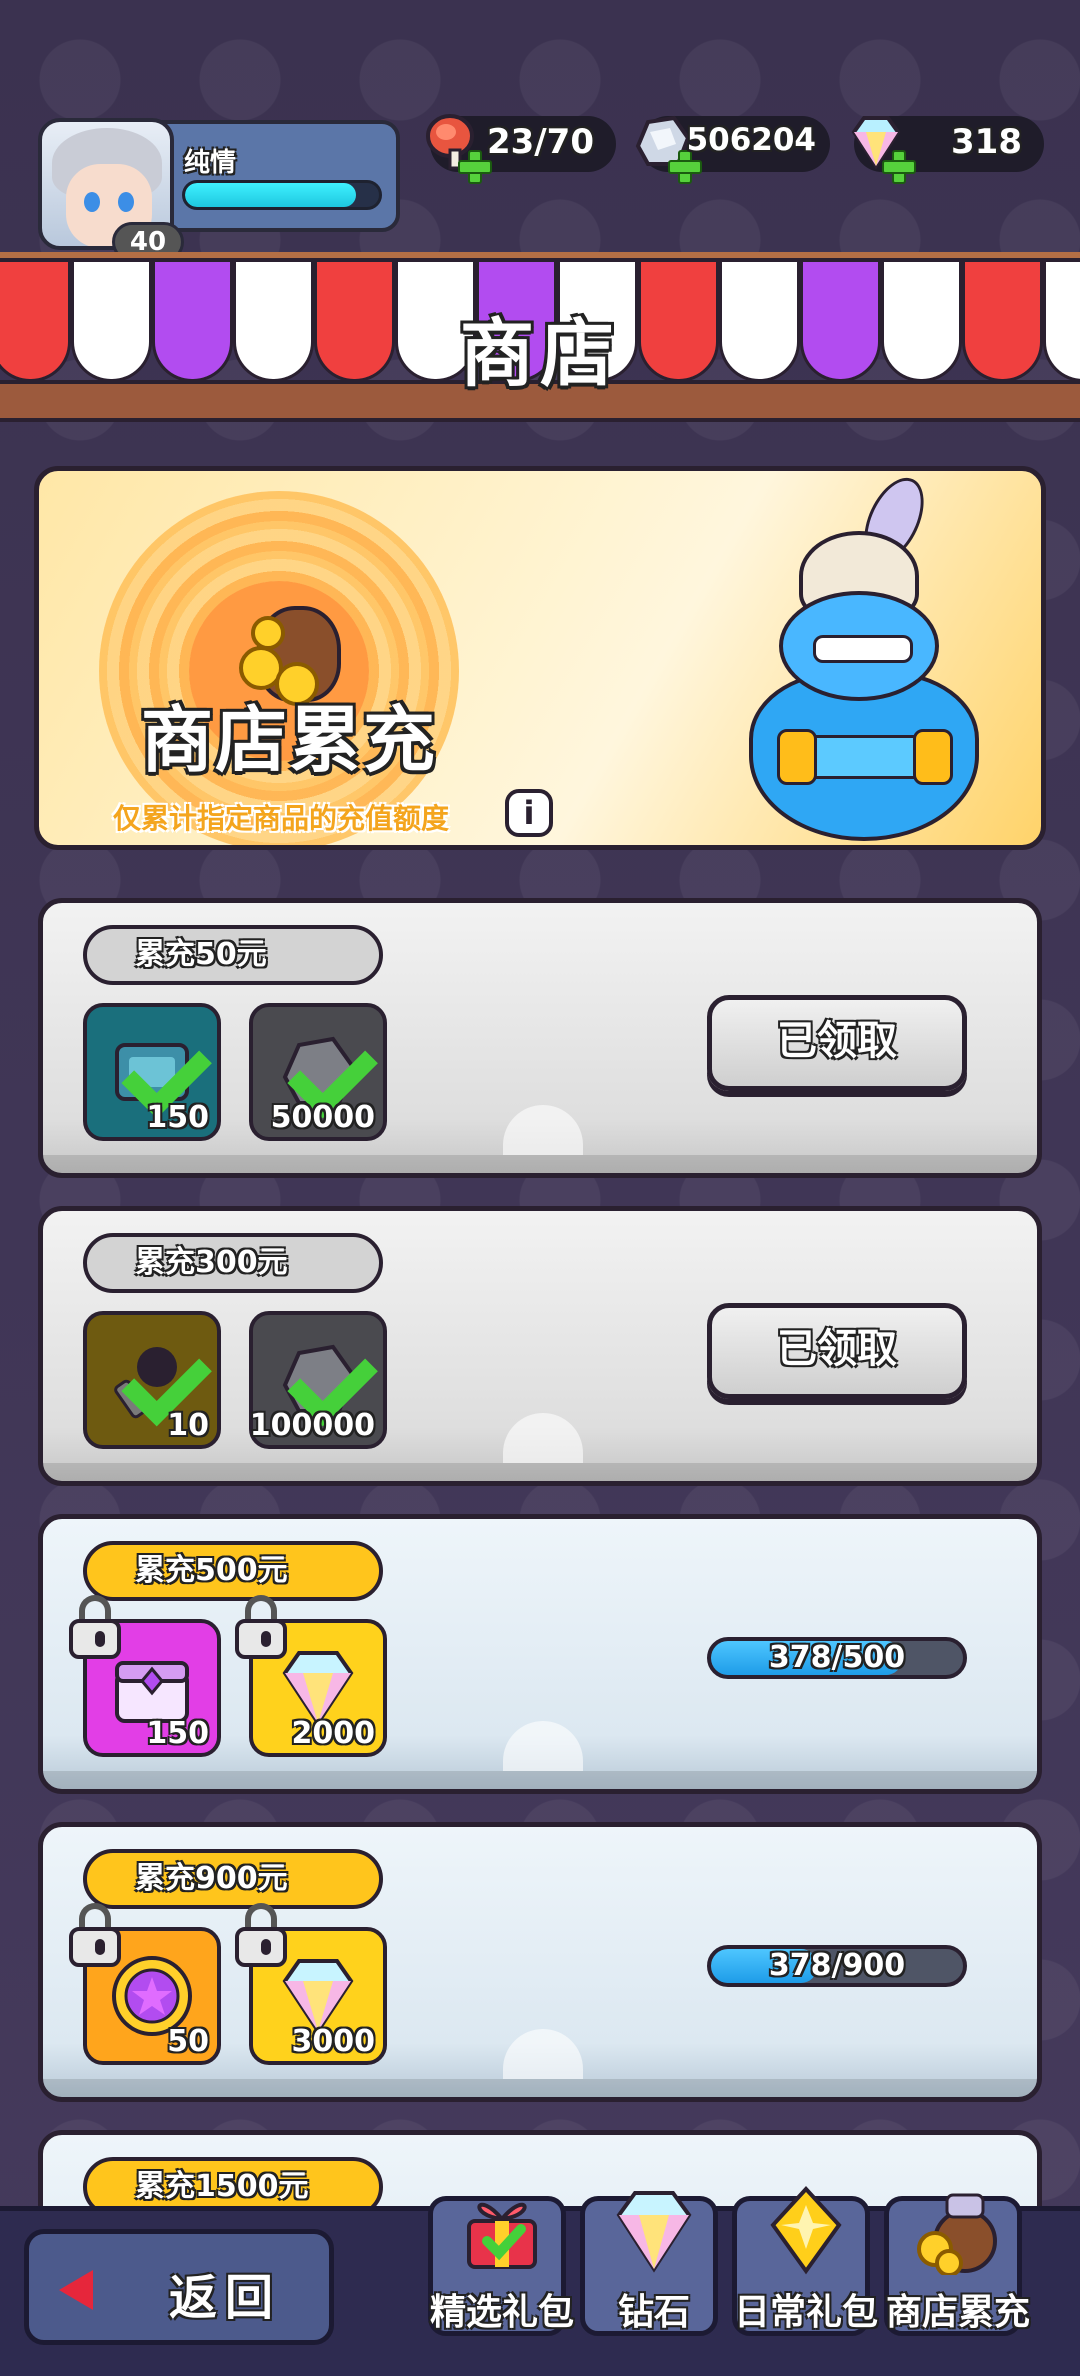 The image size is (1080, 2376). What do you see at coordinates (233, 1263) in the screenshot?
I see `tier-label: 累充300元` at bounding box center [233, 1263].